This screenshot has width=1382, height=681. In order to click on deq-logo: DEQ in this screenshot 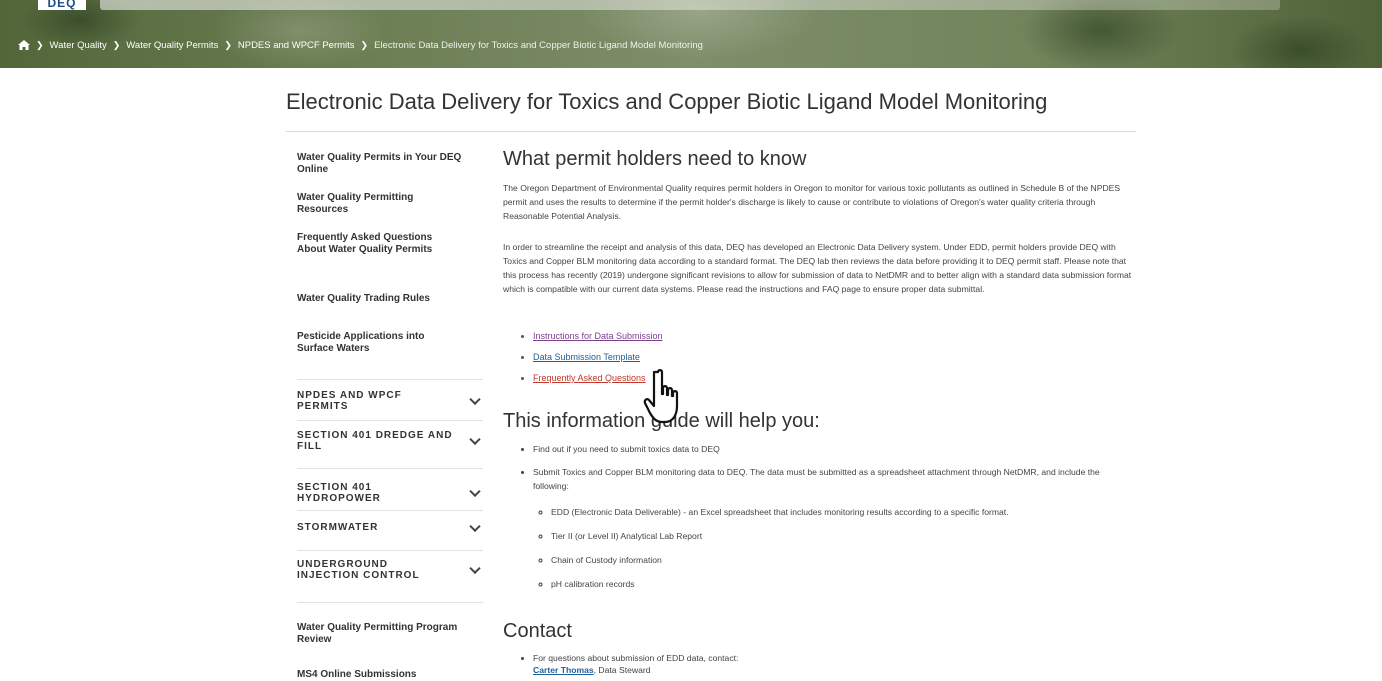, I will do `click(62, 5)`.